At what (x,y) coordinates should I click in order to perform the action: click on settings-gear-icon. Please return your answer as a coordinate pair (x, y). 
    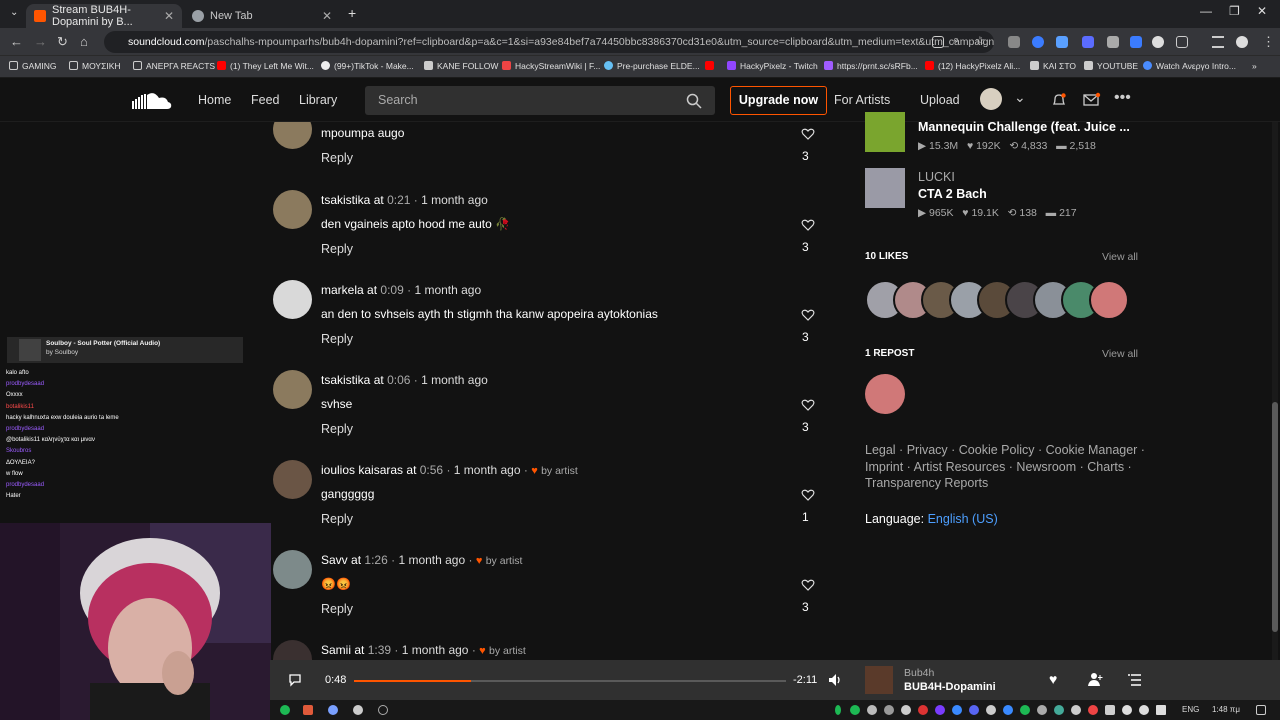
    Looking at the image, I should click on (358, 710).